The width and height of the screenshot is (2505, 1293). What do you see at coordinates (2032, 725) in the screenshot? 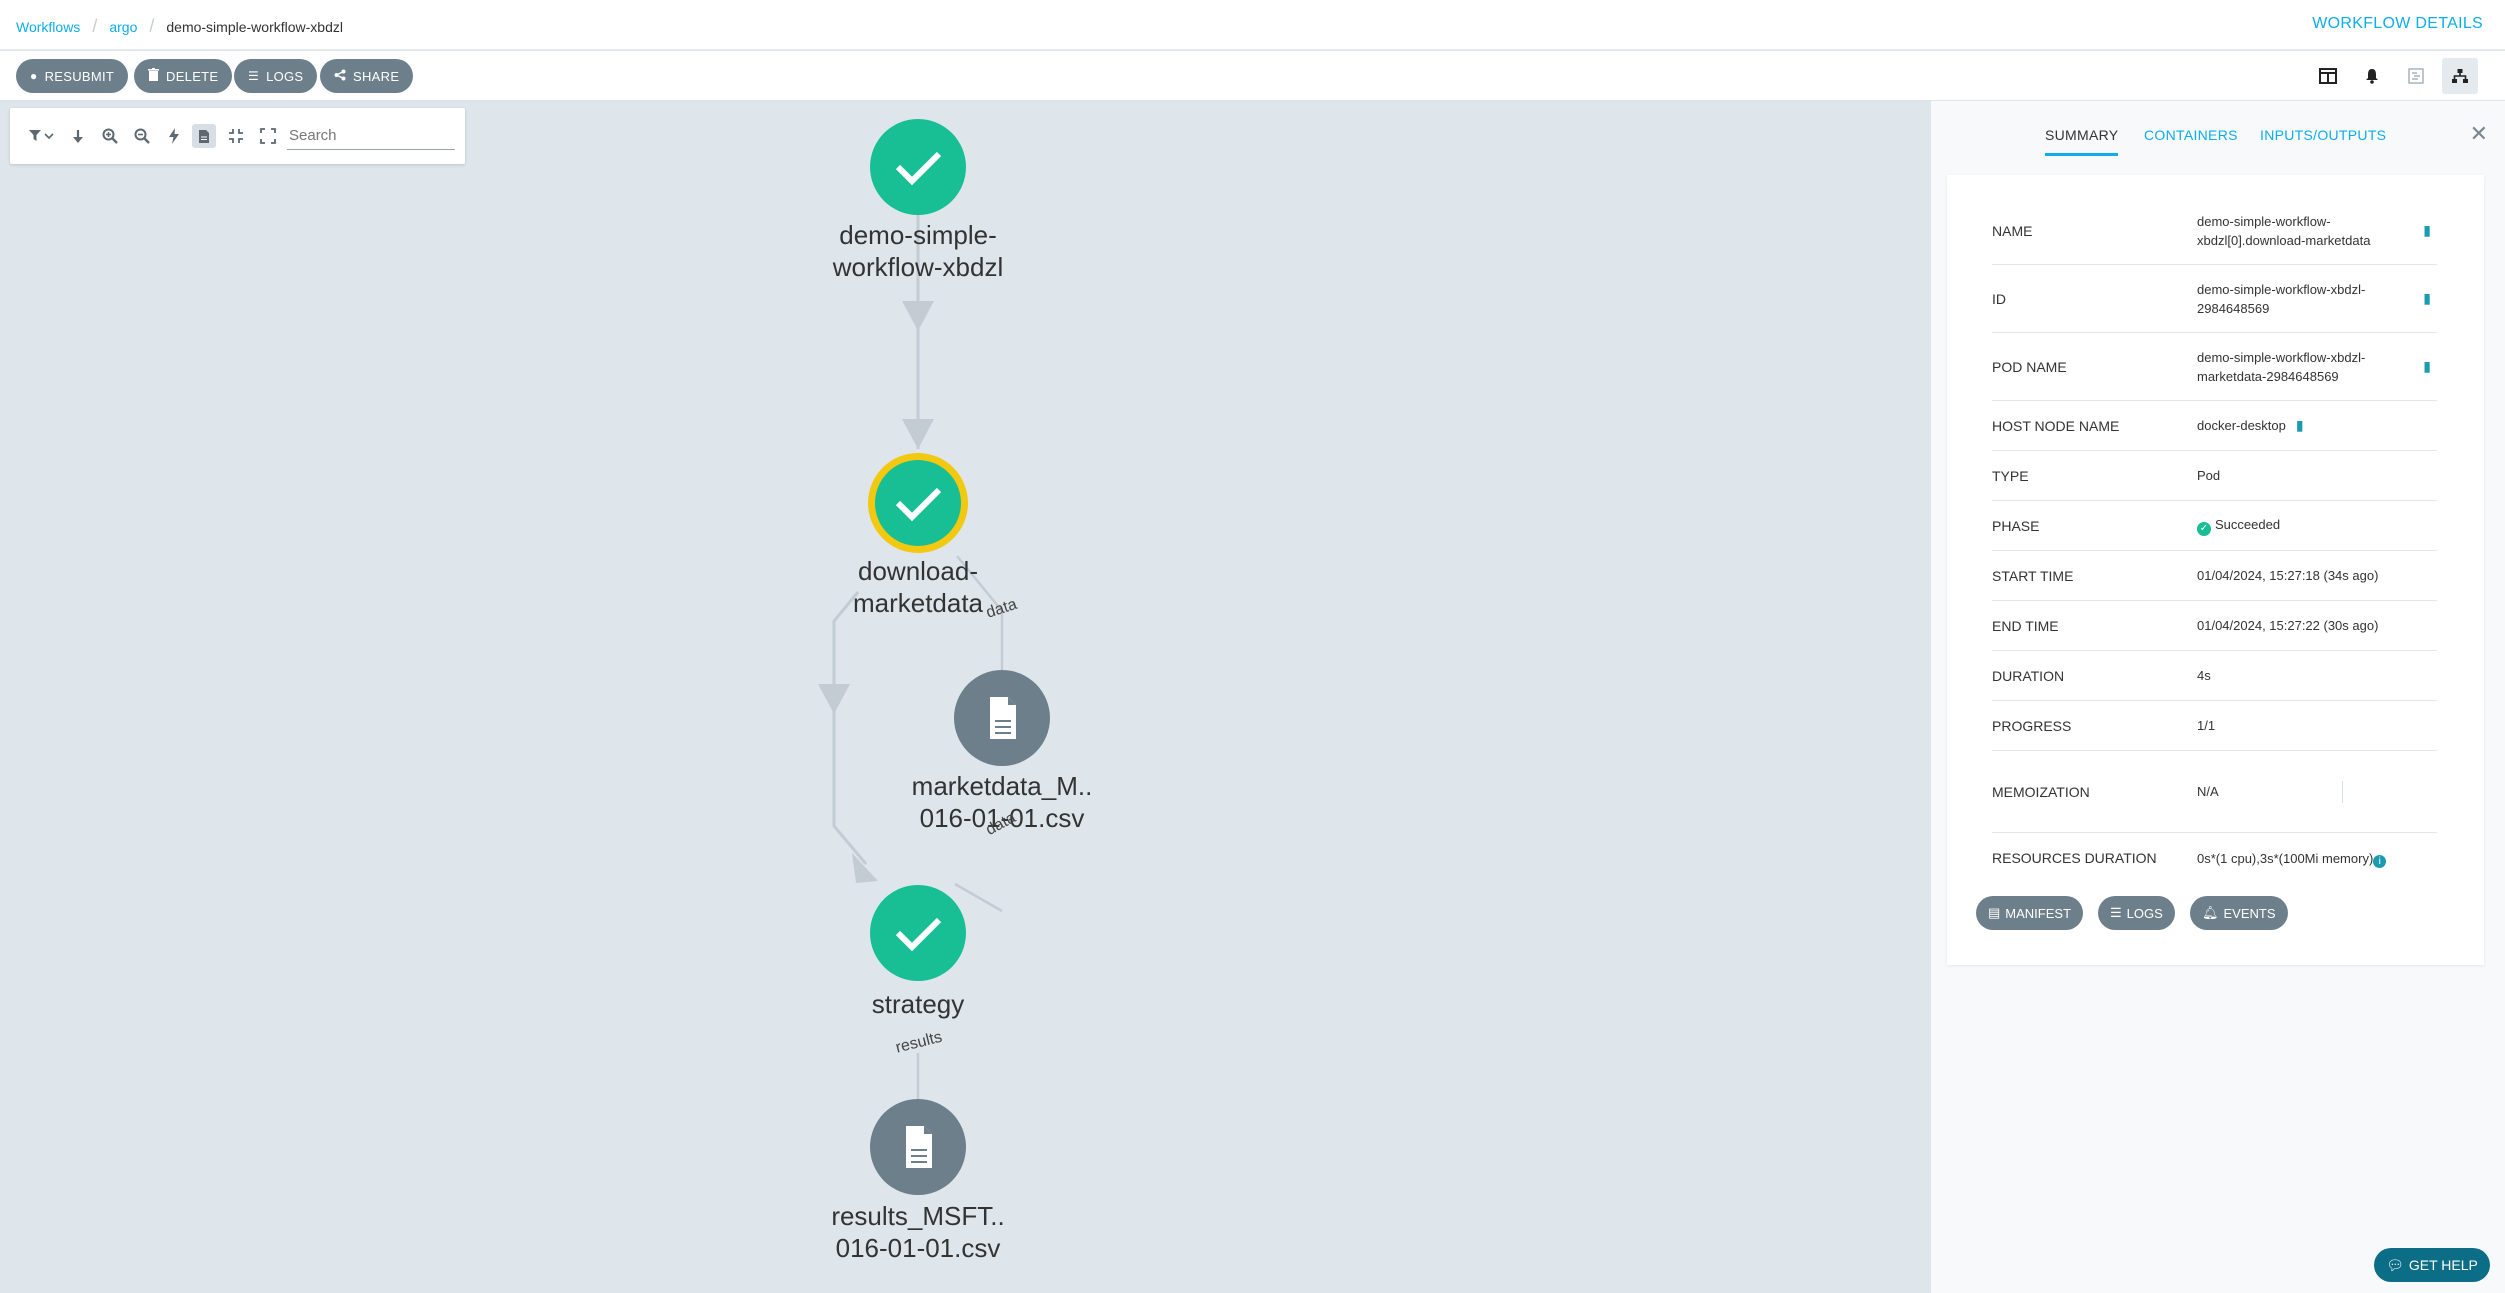
I see `detail-label: PROGRESS` at bounding box center [2032, 725].